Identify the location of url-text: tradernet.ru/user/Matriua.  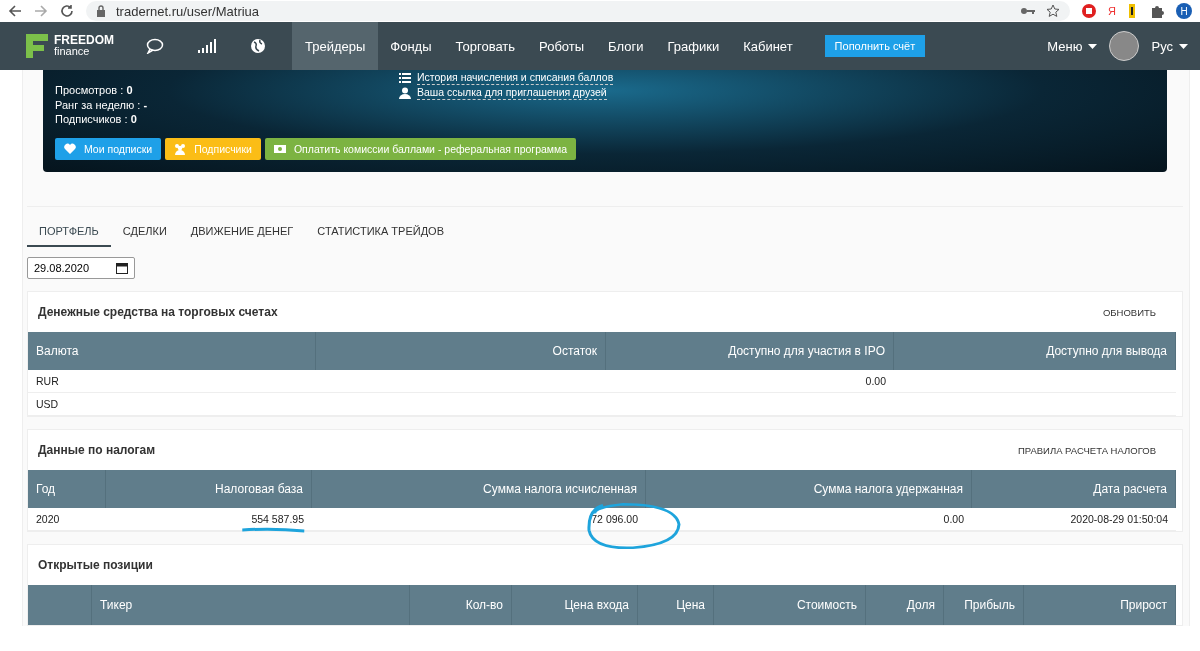
(188, 11).